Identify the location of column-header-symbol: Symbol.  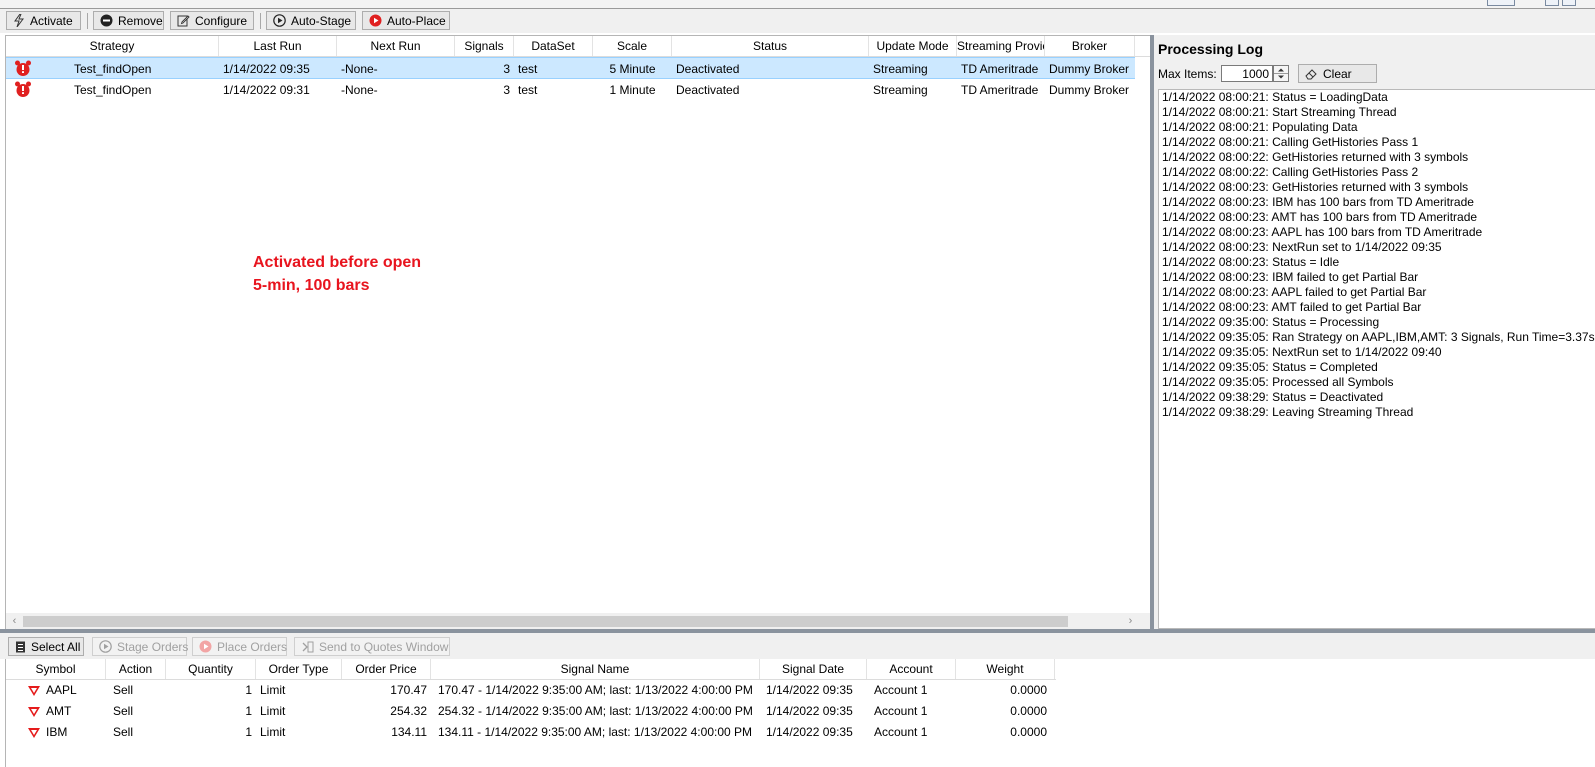
(56, 669).